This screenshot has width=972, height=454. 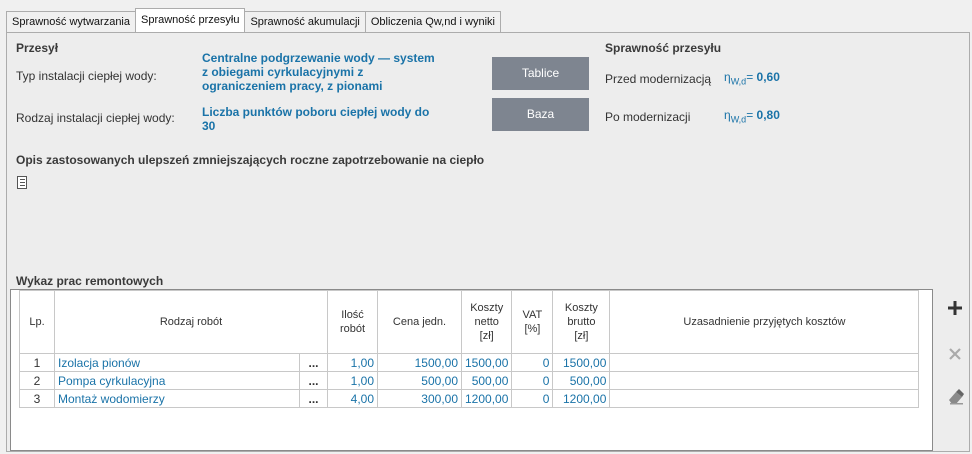 What do you see at coordinates (648, 117) in the screenshot?
I see `po-modernizacji-label: Po modernizacji` at bounding box center [648, 117].